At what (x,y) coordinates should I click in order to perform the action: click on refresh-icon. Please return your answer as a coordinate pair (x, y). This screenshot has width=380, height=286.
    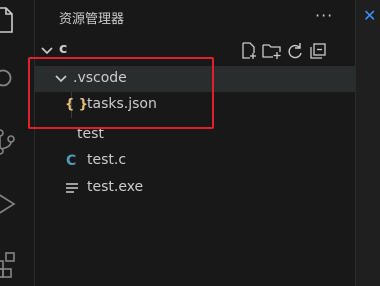
    Looking at the image, I should click on (294, 51).